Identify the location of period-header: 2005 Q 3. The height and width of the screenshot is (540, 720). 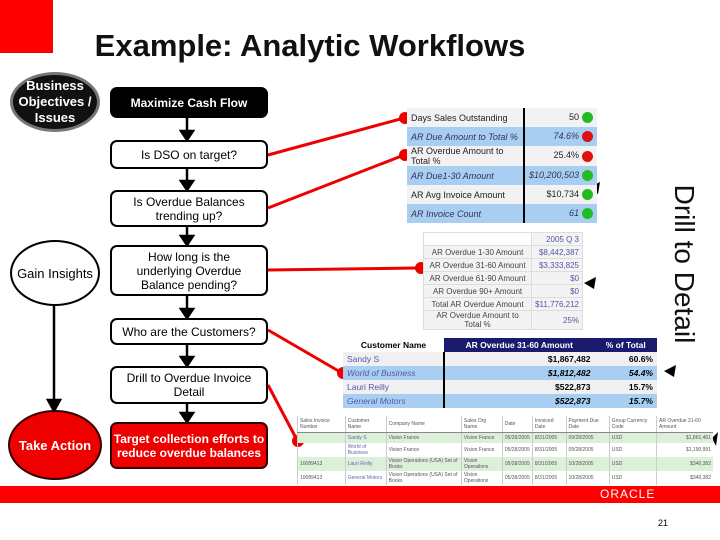
(557, 239).